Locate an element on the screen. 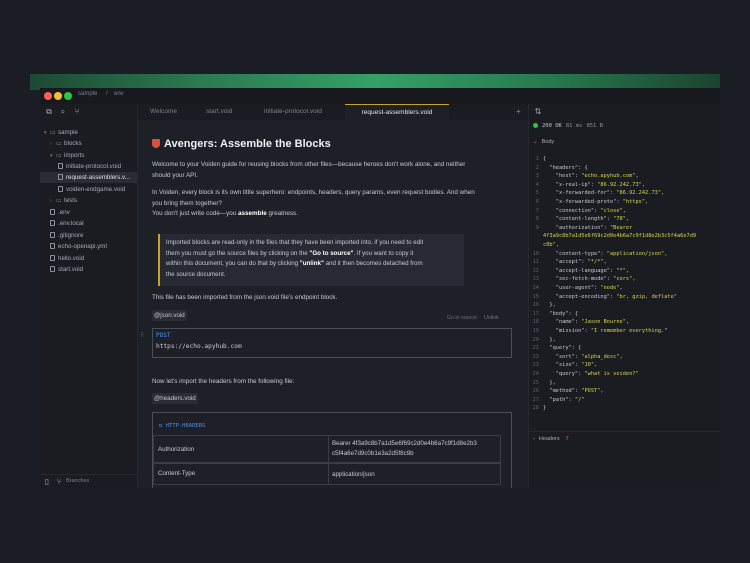  code-text: "query": "what is voiden?" is located at coordinates (591, 374).